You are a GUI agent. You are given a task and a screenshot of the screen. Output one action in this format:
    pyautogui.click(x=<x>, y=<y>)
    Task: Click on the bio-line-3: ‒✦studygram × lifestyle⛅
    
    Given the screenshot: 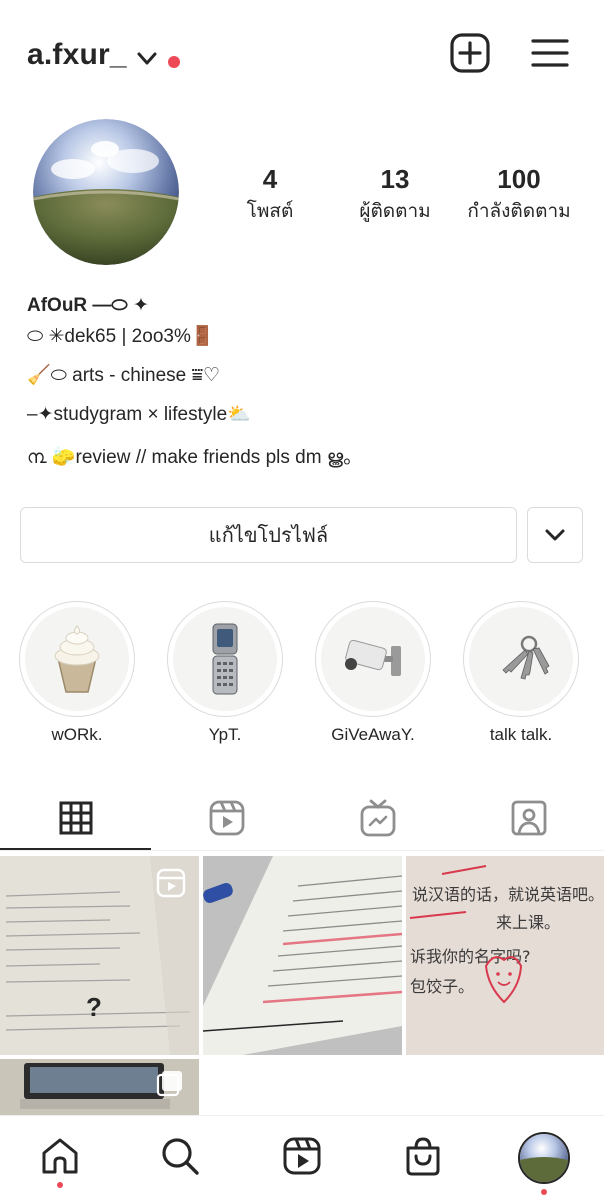 What is the action you would take?
    pyautogui.click(x=139, y=414)
    